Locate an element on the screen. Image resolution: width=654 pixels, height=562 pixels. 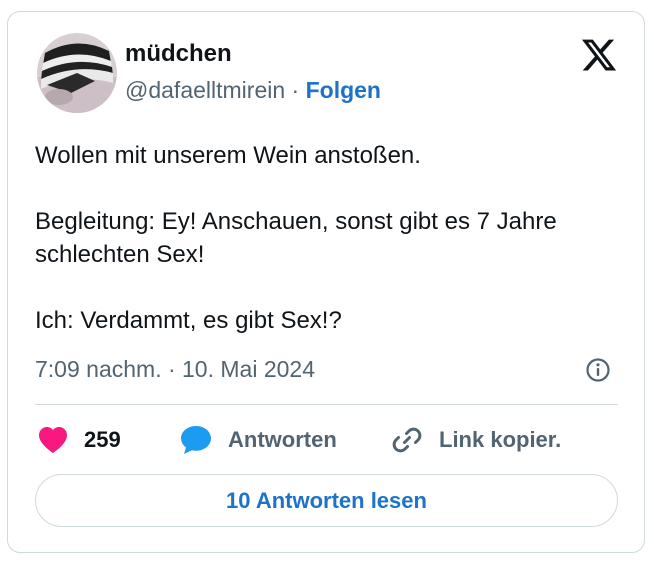
tweet-line: Wollen mit unserem Wein anstoßen. is located at coordinates (228, 155).